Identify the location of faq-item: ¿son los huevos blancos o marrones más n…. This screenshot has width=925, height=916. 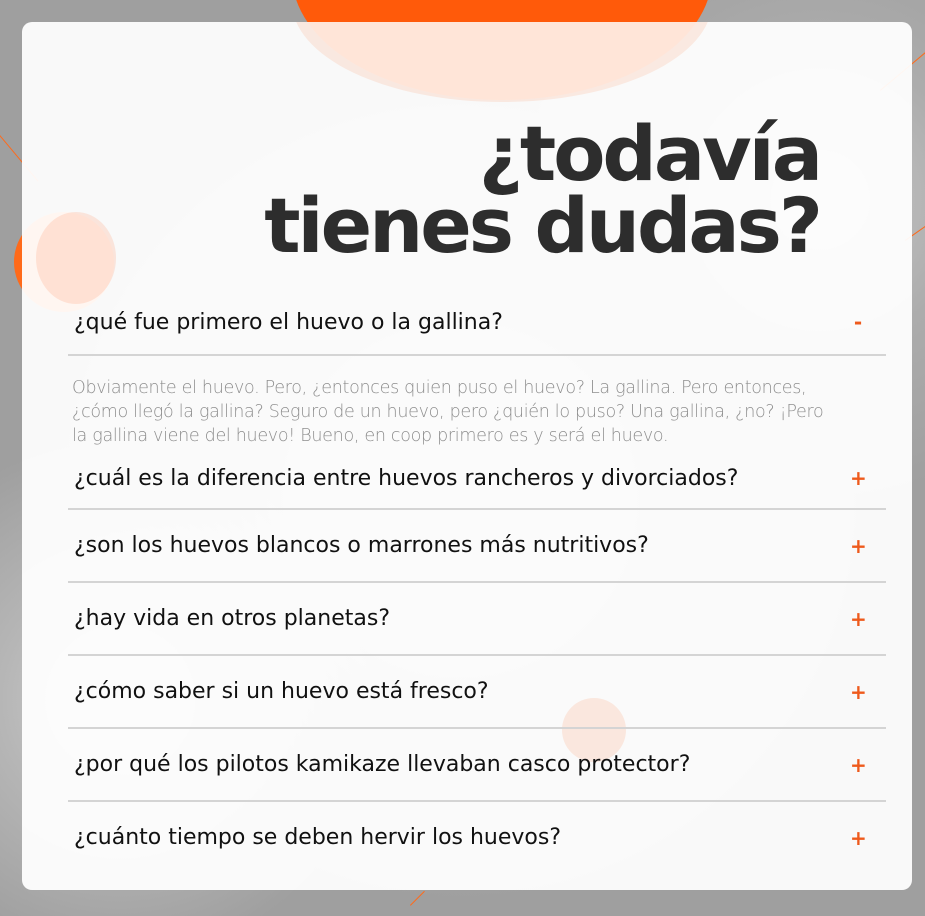
(477, 546).